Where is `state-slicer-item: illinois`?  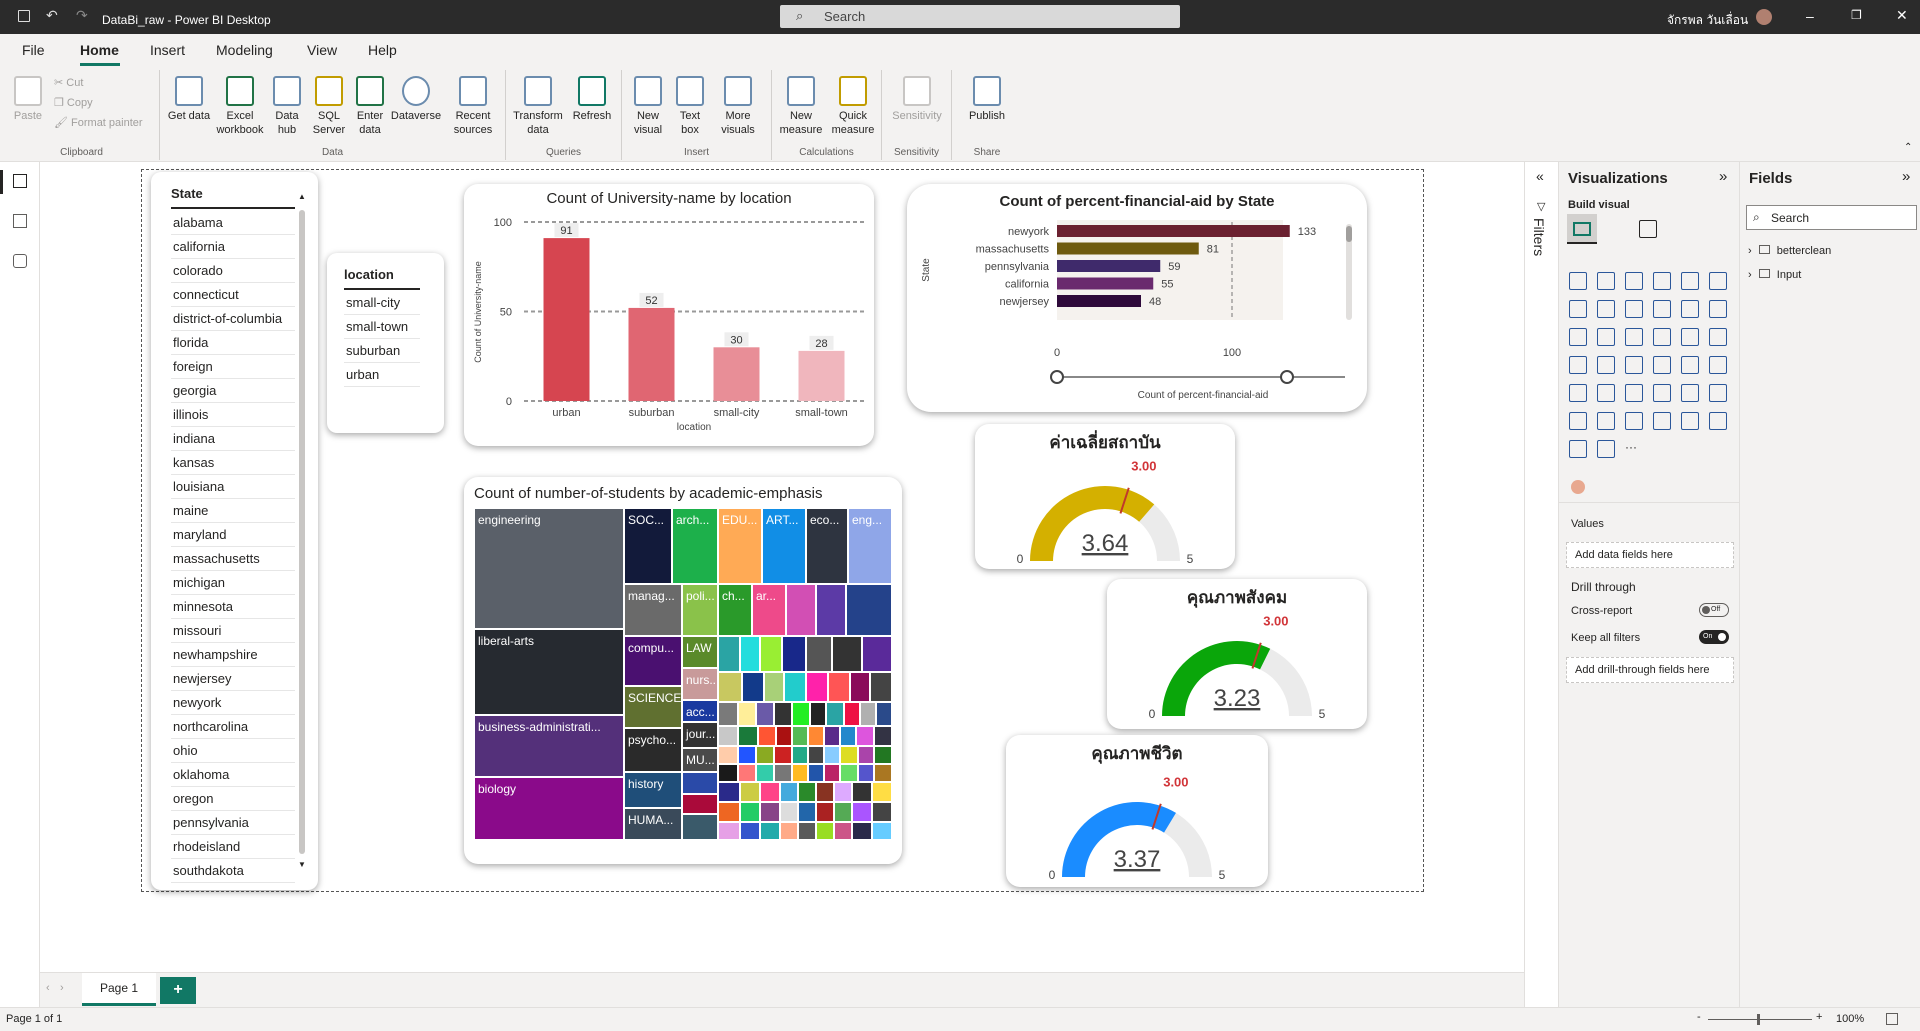 state-slicer-item: illinois is located at coordinates (233, 415).